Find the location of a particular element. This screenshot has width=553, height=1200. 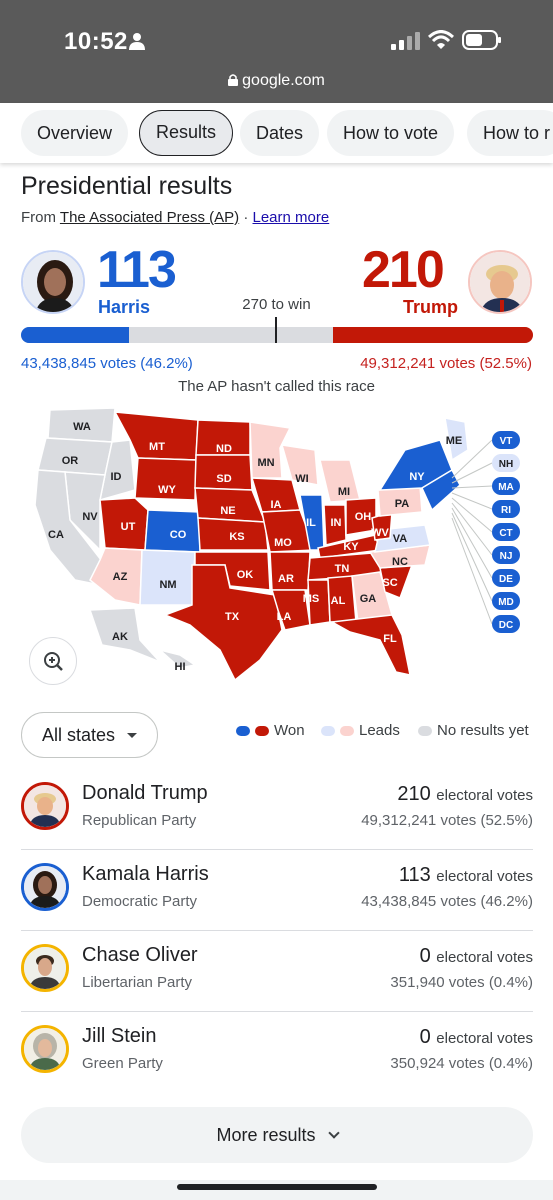

legend-won-rep-swatch is located at coordinates (262, 731).